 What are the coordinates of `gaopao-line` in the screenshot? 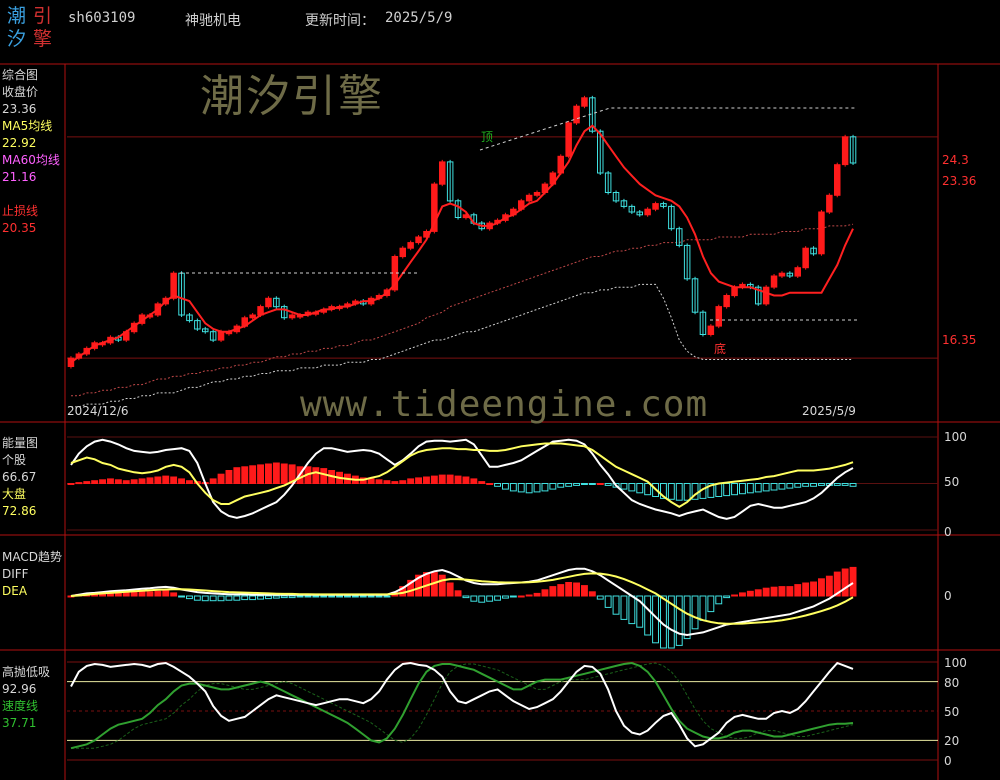 It's located at (462, 704).